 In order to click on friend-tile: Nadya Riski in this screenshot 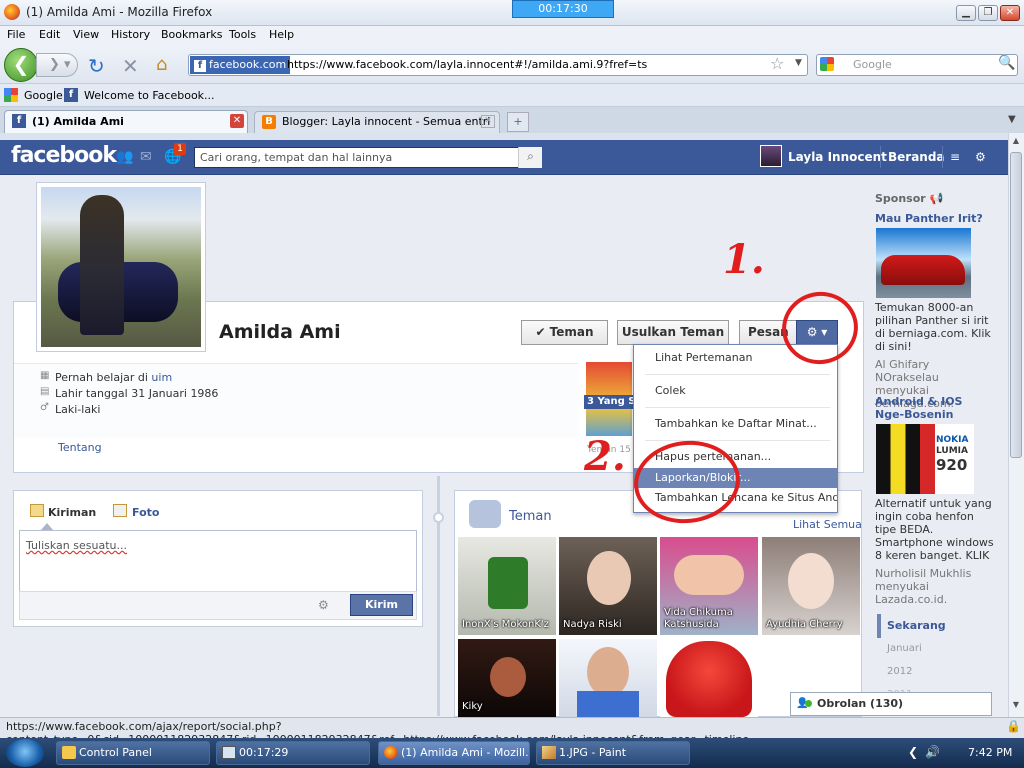, I will do `click(608, 586)`.